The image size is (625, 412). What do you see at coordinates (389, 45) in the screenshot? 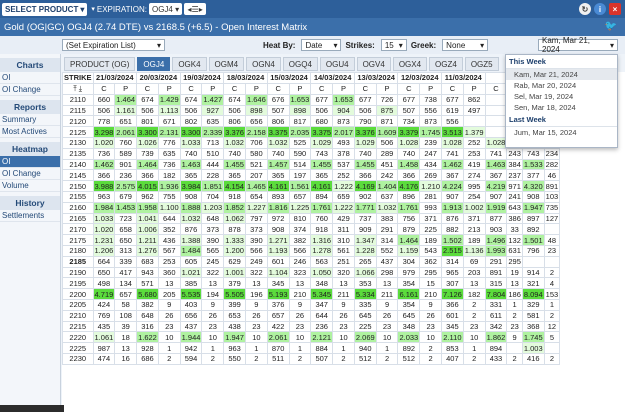
I see `strikes-value: 15` at bounding box center [389, 45].